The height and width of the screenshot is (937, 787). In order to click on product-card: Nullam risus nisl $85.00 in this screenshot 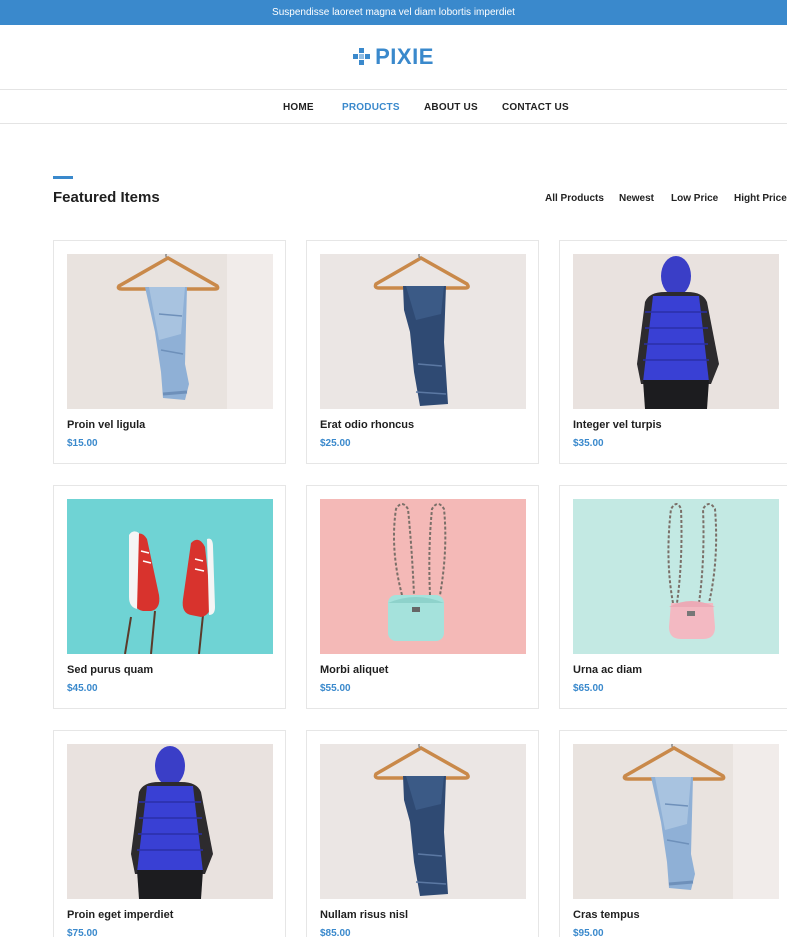, I will do `click(422, 833)`.